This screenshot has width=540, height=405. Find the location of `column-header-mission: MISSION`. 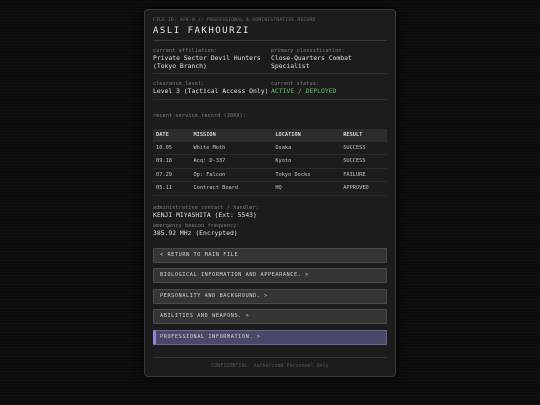

column-header-mission: MISSION is located at coordinates (231, 135).